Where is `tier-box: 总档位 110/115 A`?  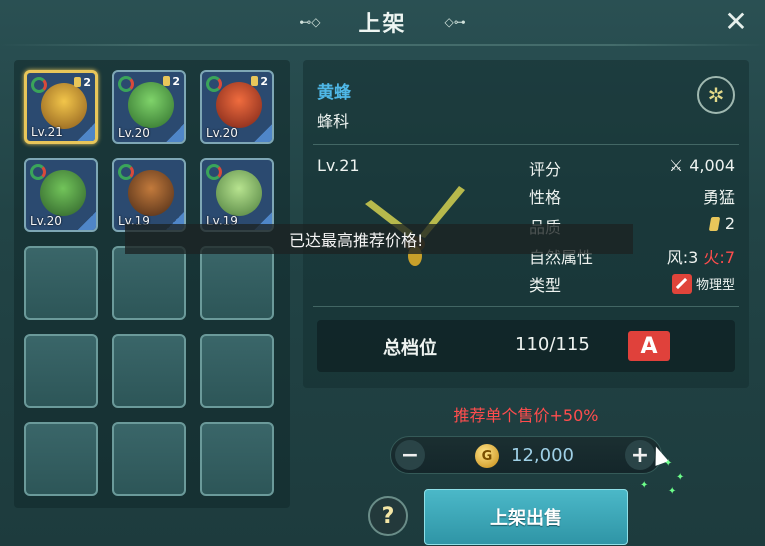
tier-box: 总档位 110/115 A is located at coordinates (526, 346).